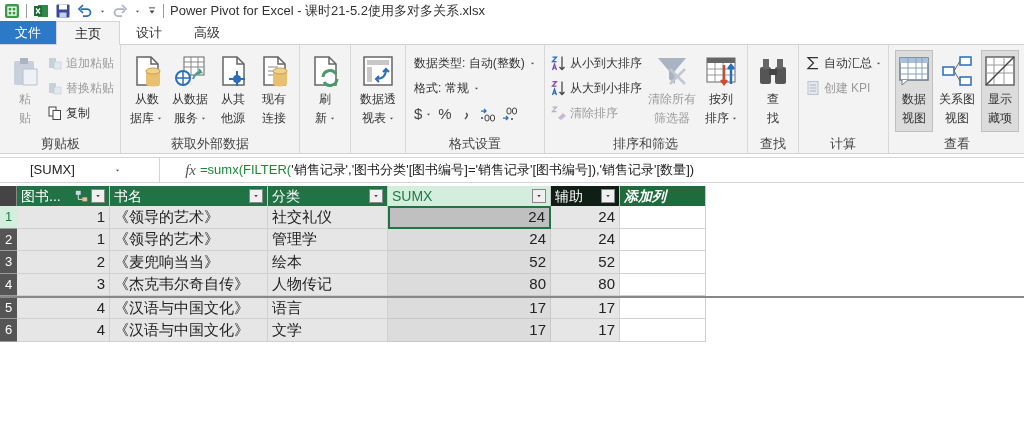  I want to click on group-label: 排序和筛选, so click(646, 144).